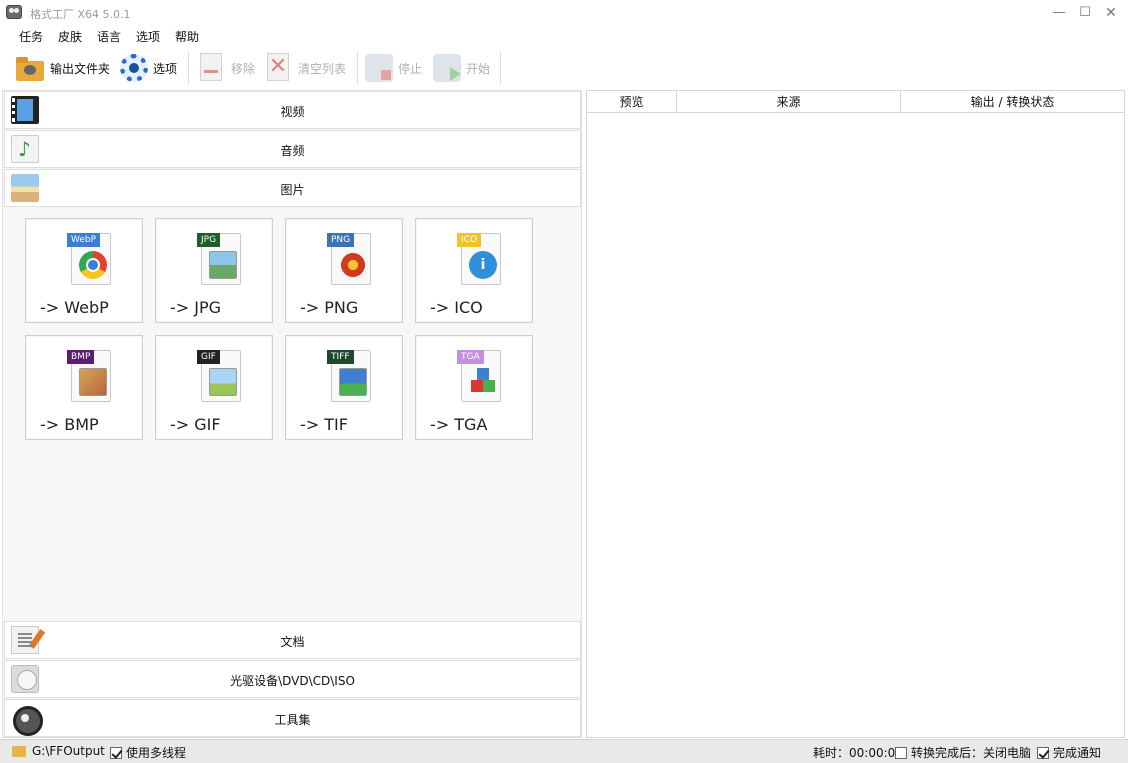  What do you see at coordinates (459, 424) in the screenshot?
I see `tga-tile-label: -> TGA` at bounding box center [459, 424].